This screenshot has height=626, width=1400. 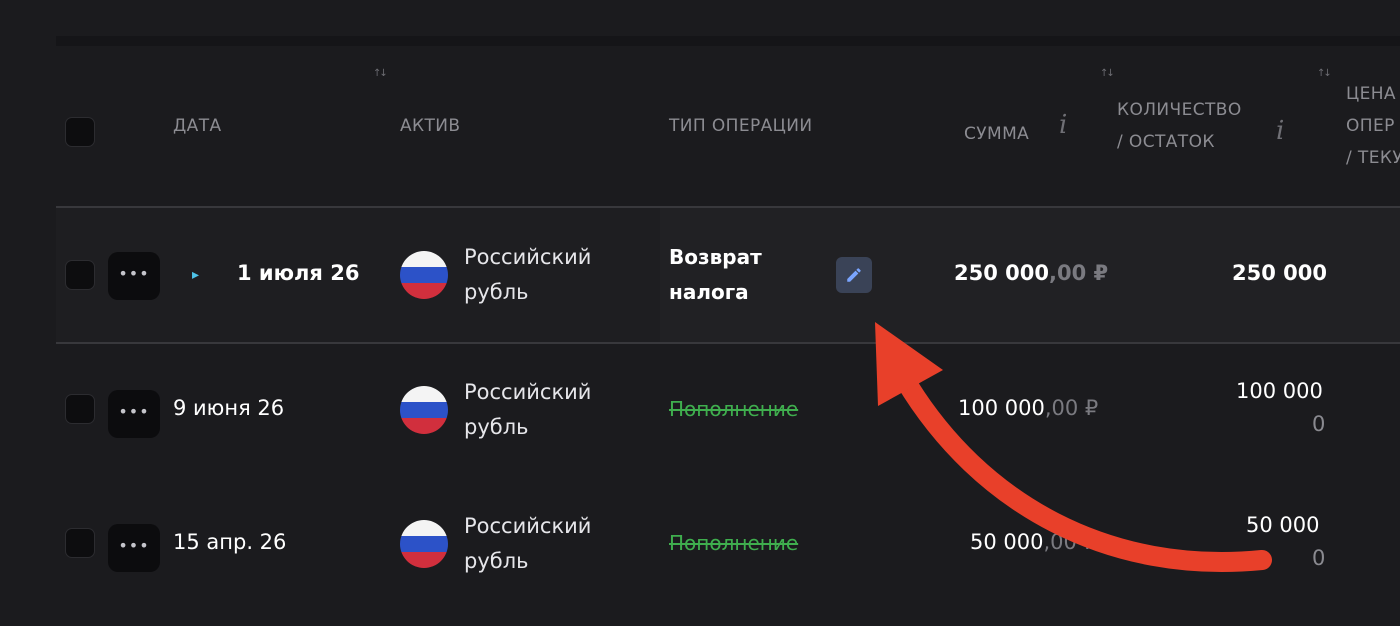 I want to click on op-type-line2: налога, so click(x=709, y=292).